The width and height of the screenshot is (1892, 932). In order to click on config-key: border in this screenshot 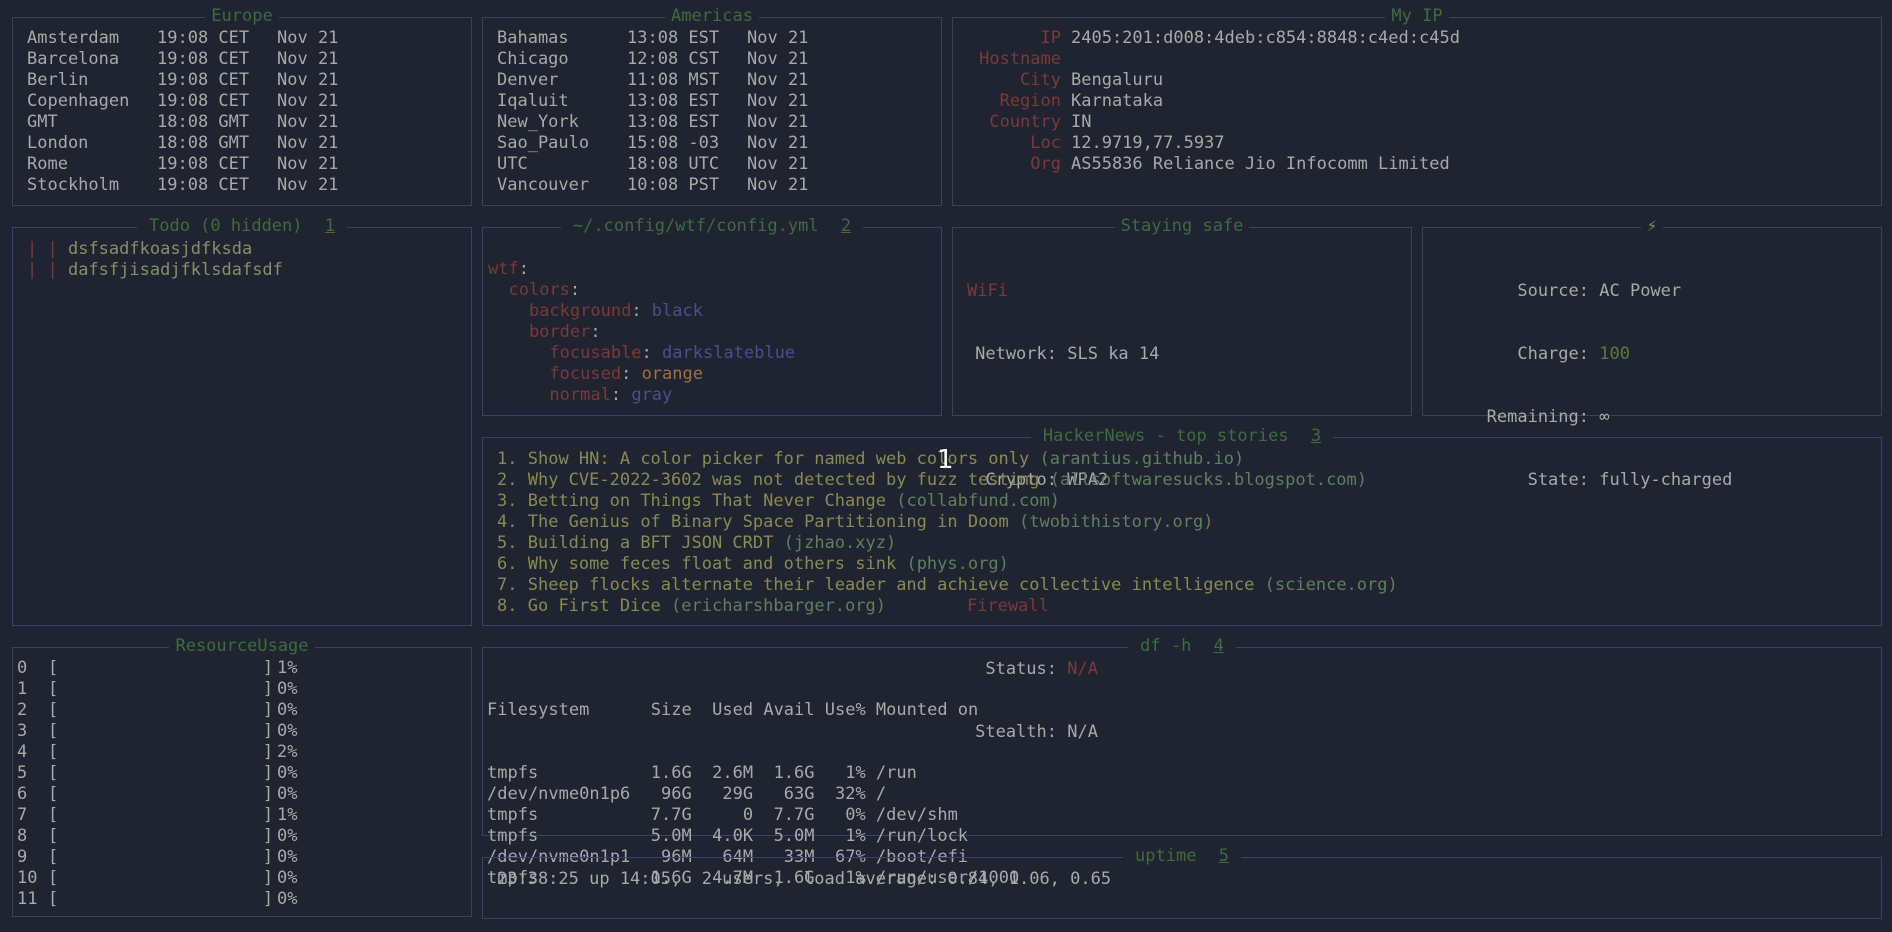, I will do `click(559, 332)`.